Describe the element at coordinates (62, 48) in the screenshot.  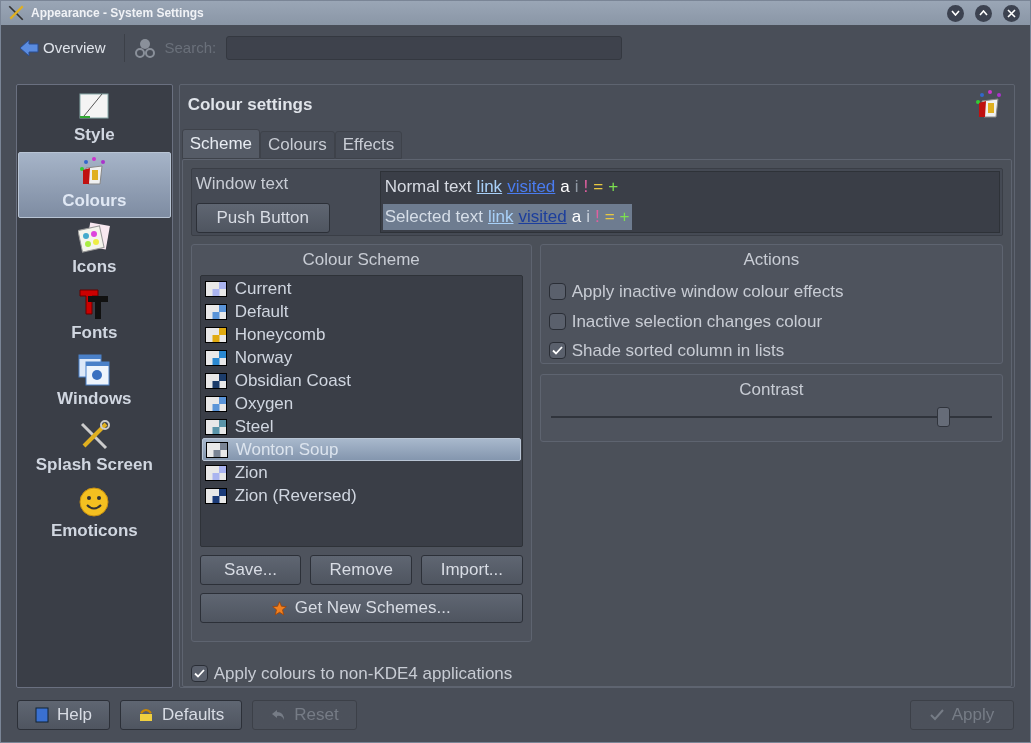
I see `overview-button: Overview` at that location.